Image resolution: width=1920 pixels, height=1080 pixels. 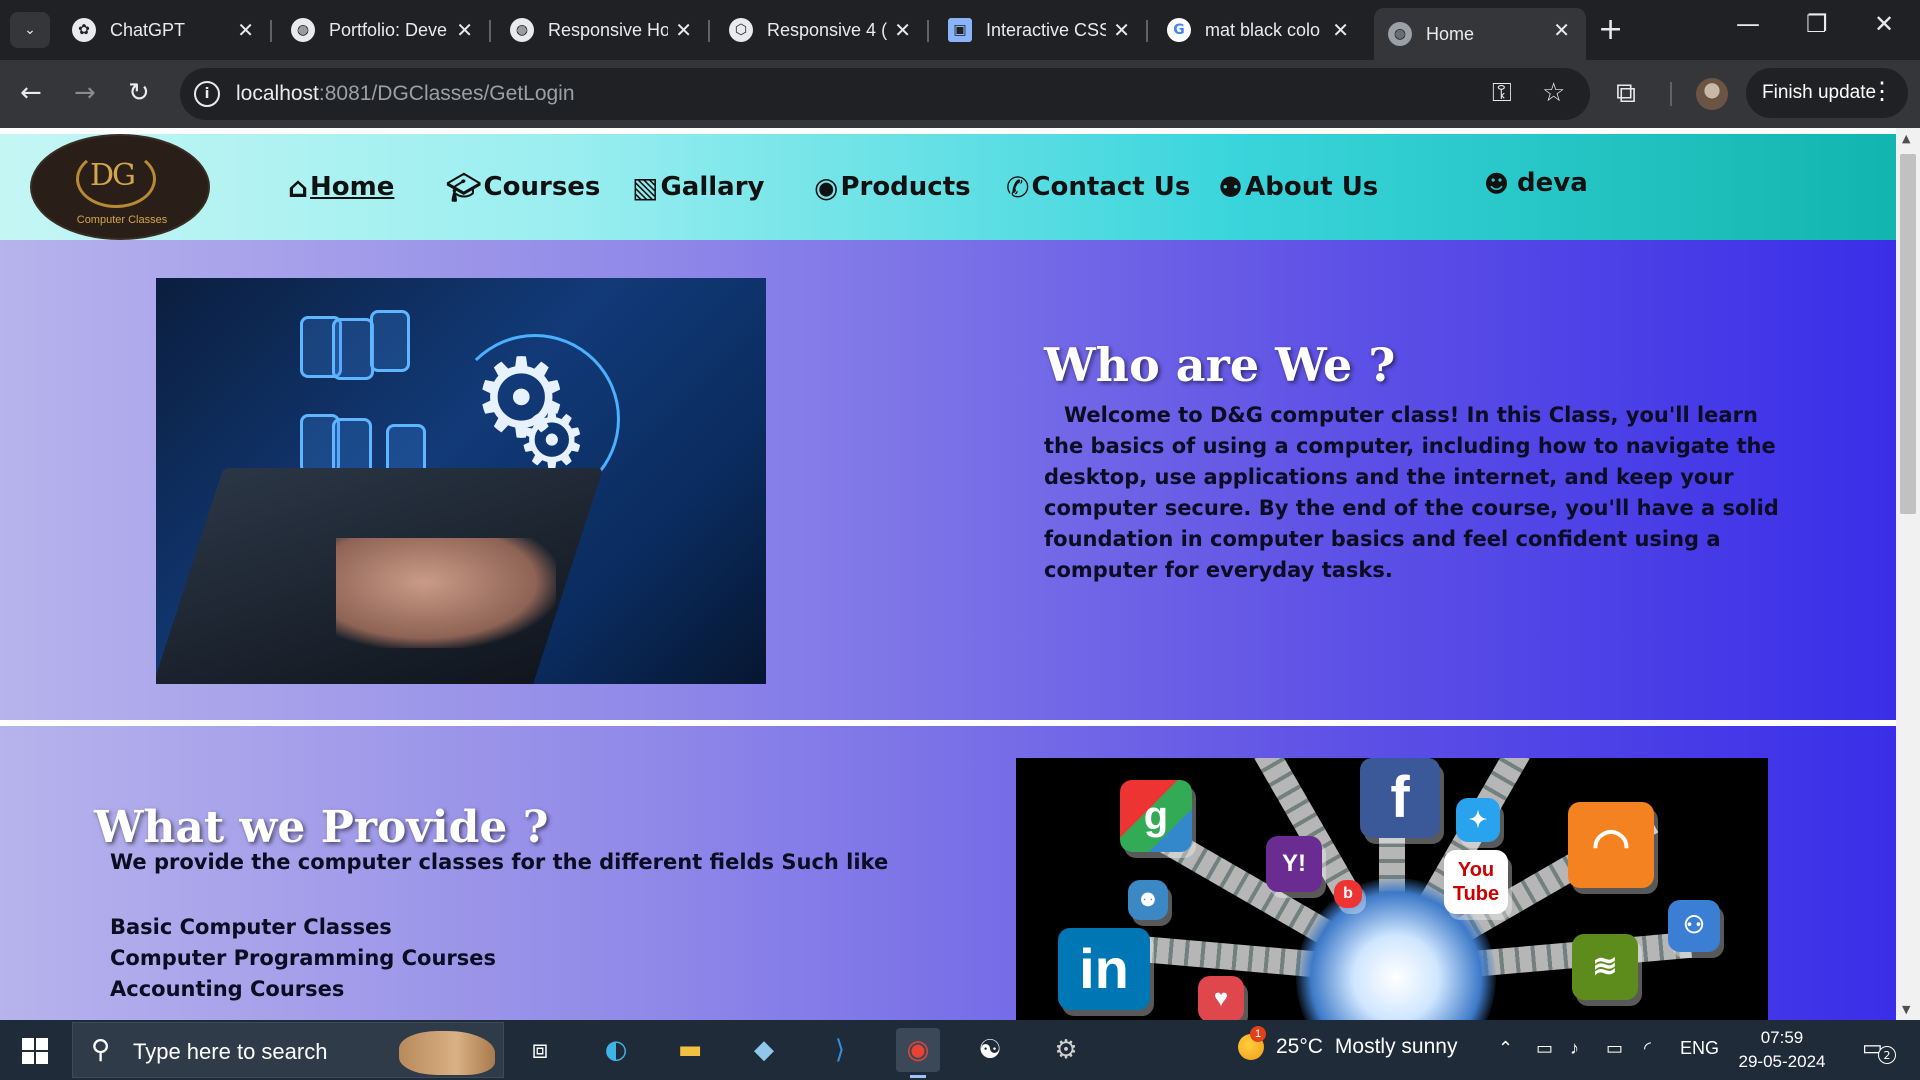 What do you see at coordinates (1782, 1050) in the screenshot?
I see `clock: 07:59 29-05-2024` at bounding box center [1782, 1050].